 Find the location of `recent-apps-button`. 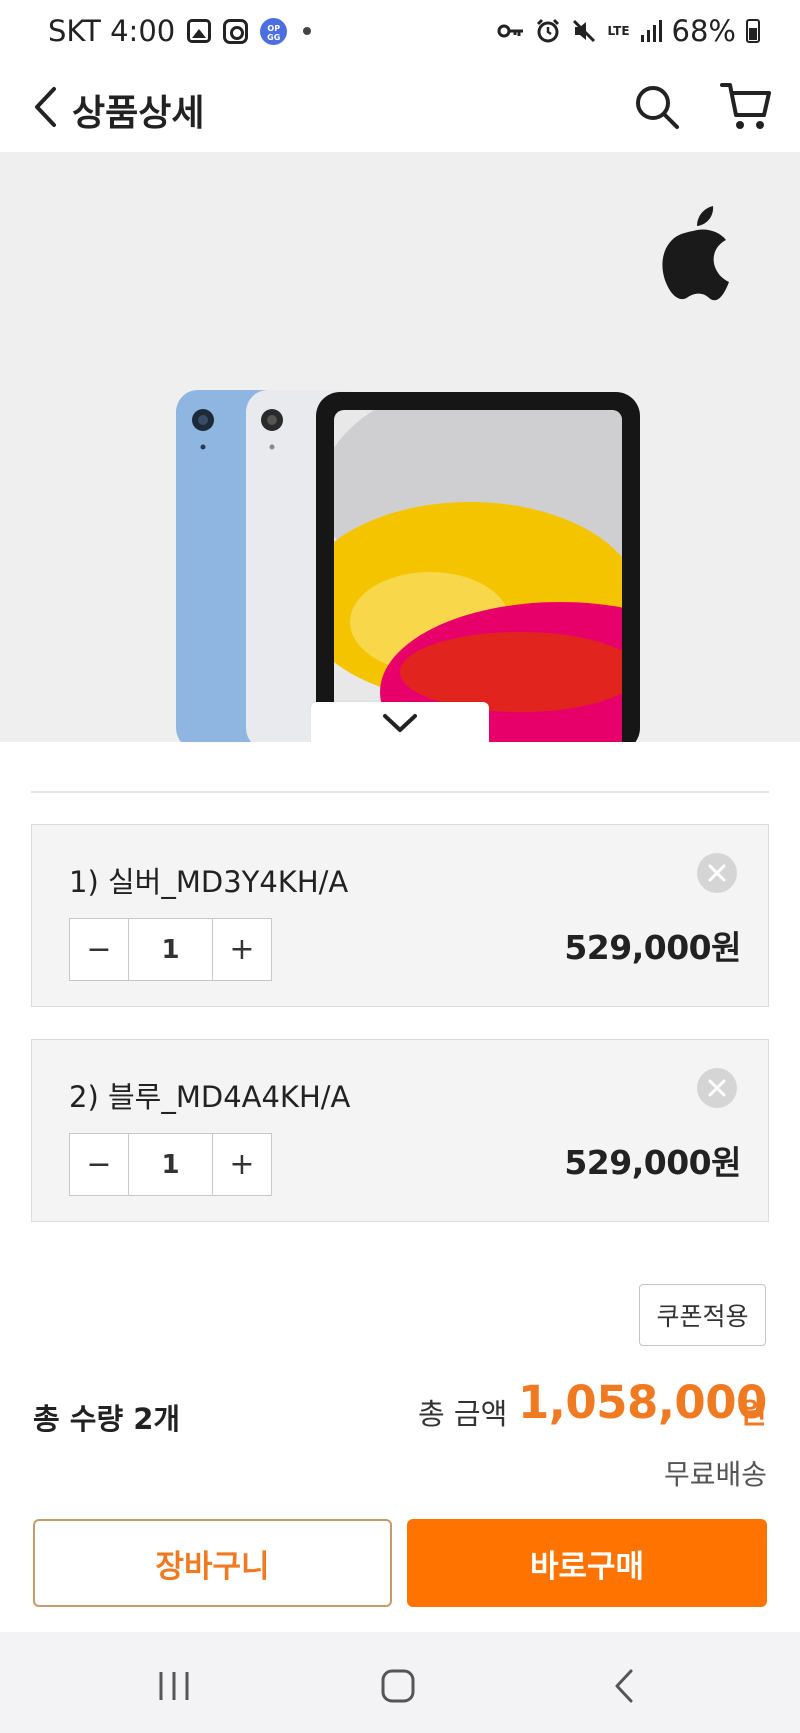

recent-apps-button is located at coordinates (174, 1686).